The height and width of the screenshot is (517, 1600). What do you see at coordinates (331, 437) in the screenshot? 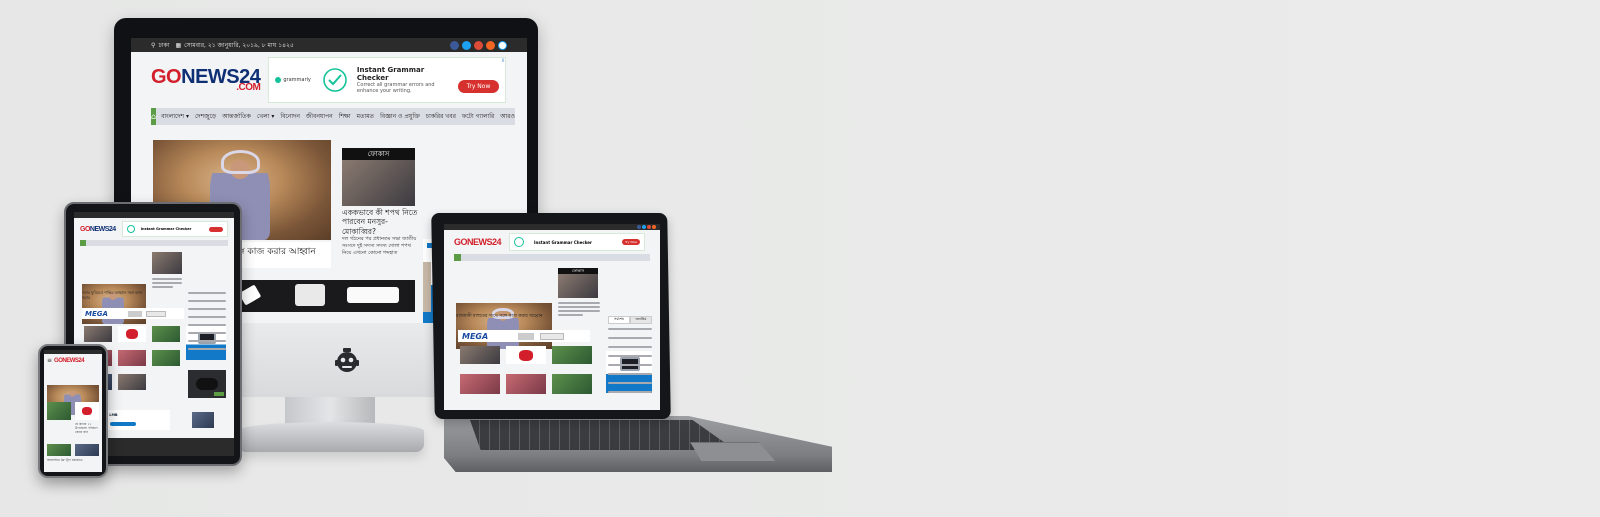
I see `monitor-stand-foot` at bounding box center [331, 437].